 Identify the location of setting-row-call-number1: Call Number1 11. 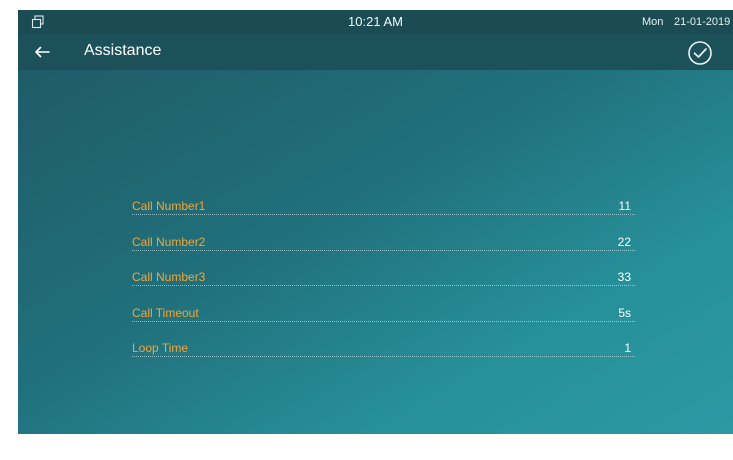
(383, 208).